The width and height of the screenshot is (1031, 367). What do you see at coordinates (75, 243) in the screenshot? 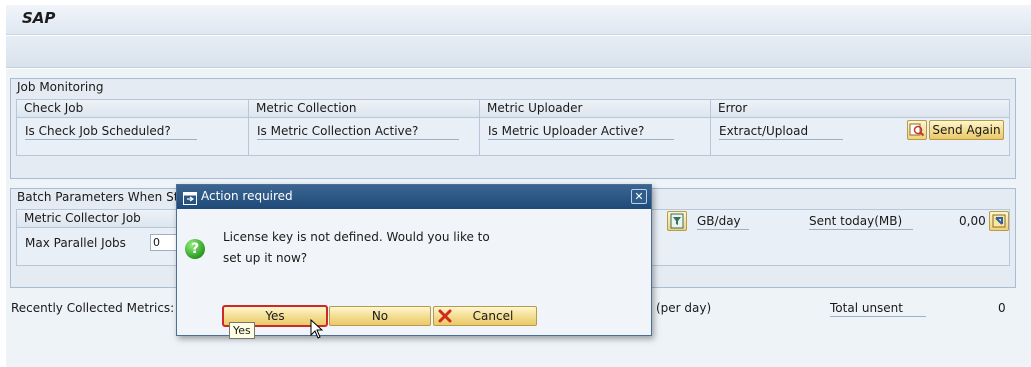
I see `max-parallel-jobs-label: Max Parallel Jobs` at bounding box center [75, 243].